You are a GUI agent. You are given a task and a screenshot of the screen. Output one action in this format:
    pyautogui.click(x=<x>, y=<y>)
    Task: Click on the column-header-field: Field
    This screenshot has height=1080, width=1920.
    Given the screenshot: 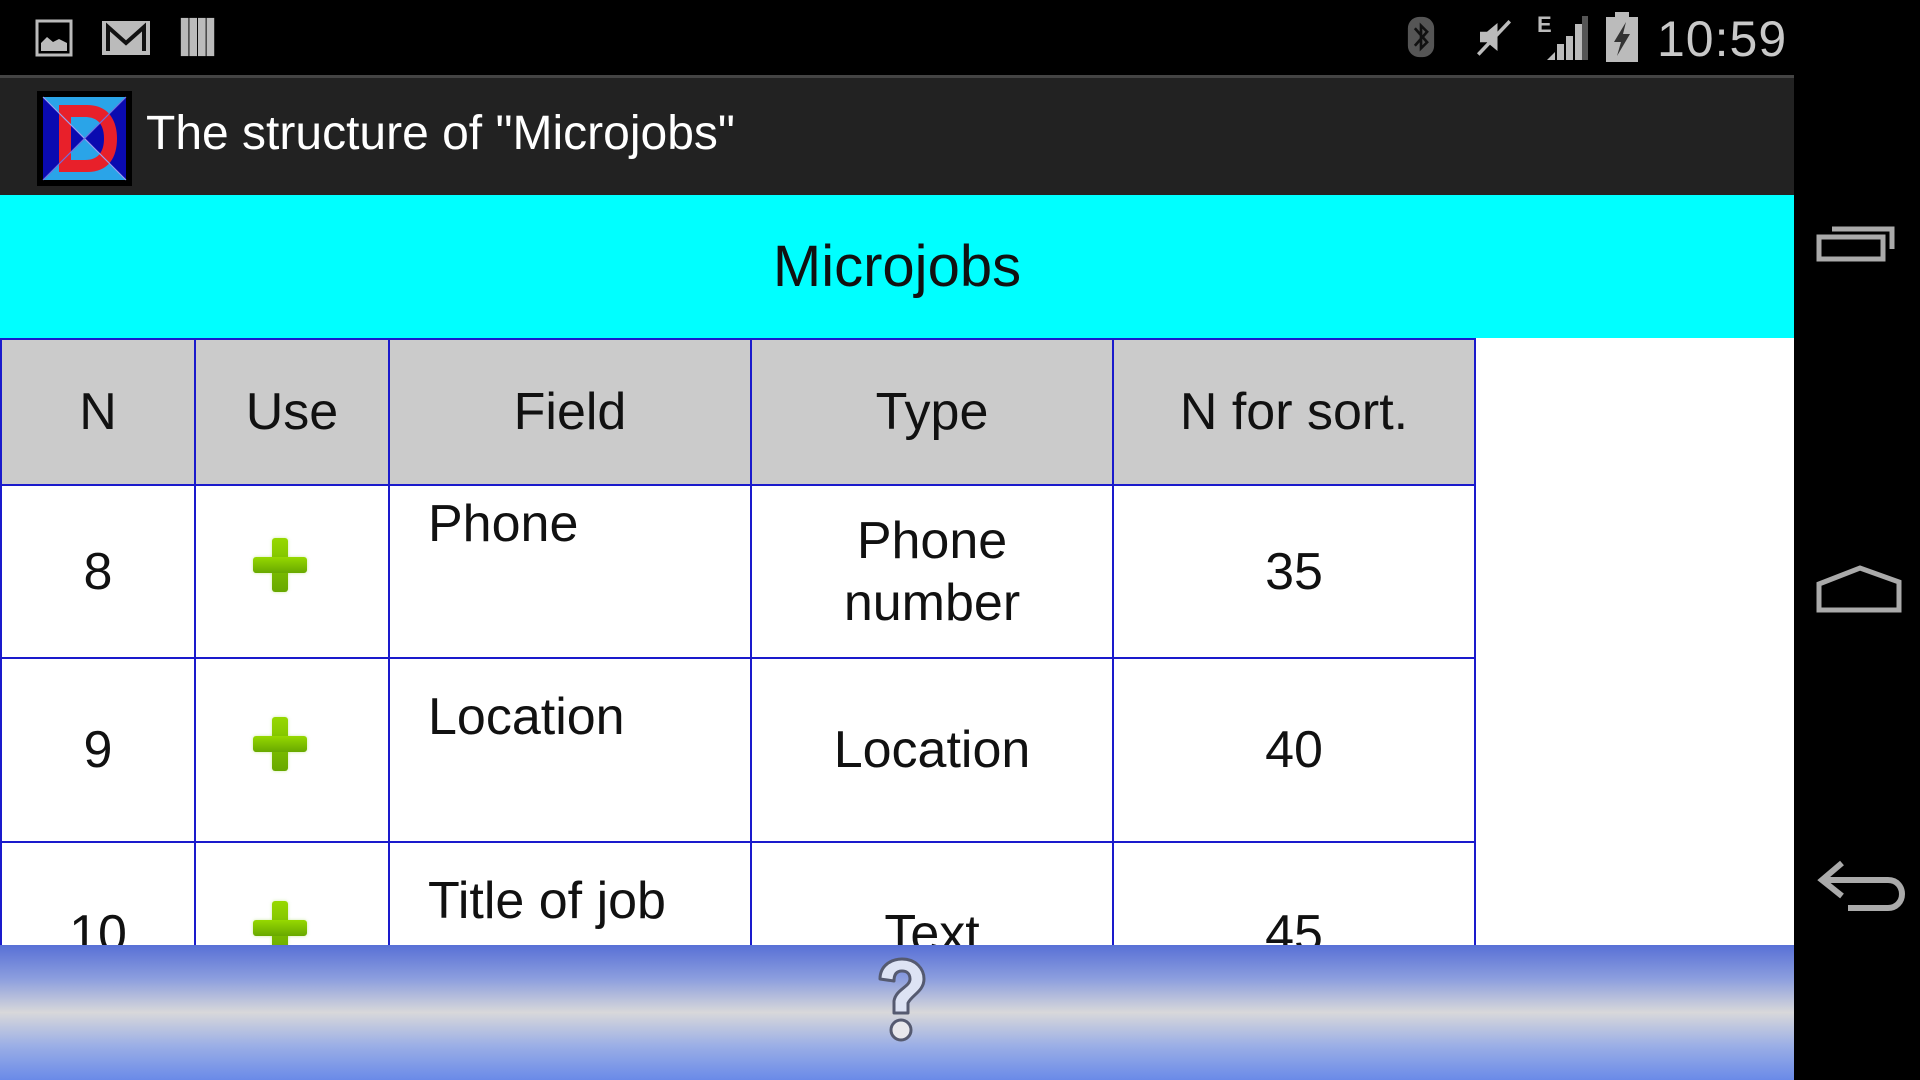 What is the action you would take?
    pyautogui.click(x=570, y=412)
    